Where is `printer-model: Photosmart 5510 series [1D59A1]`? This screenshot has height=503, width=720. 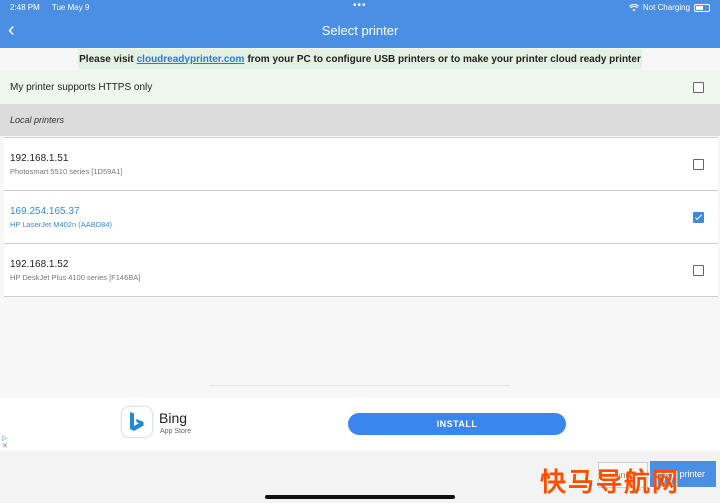
printer-model: Photosmart 5510 series [1D59A1] is located at coordinates (66, 171).